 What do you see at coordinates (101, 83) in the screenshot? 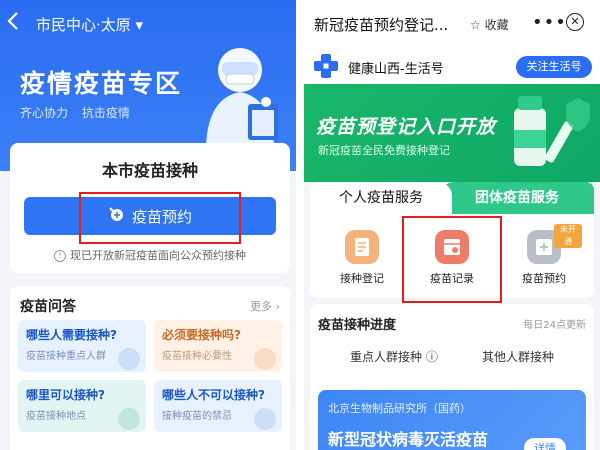
I see `hero-title: 疫情疫苗专区` at bounding box center [101, 83].